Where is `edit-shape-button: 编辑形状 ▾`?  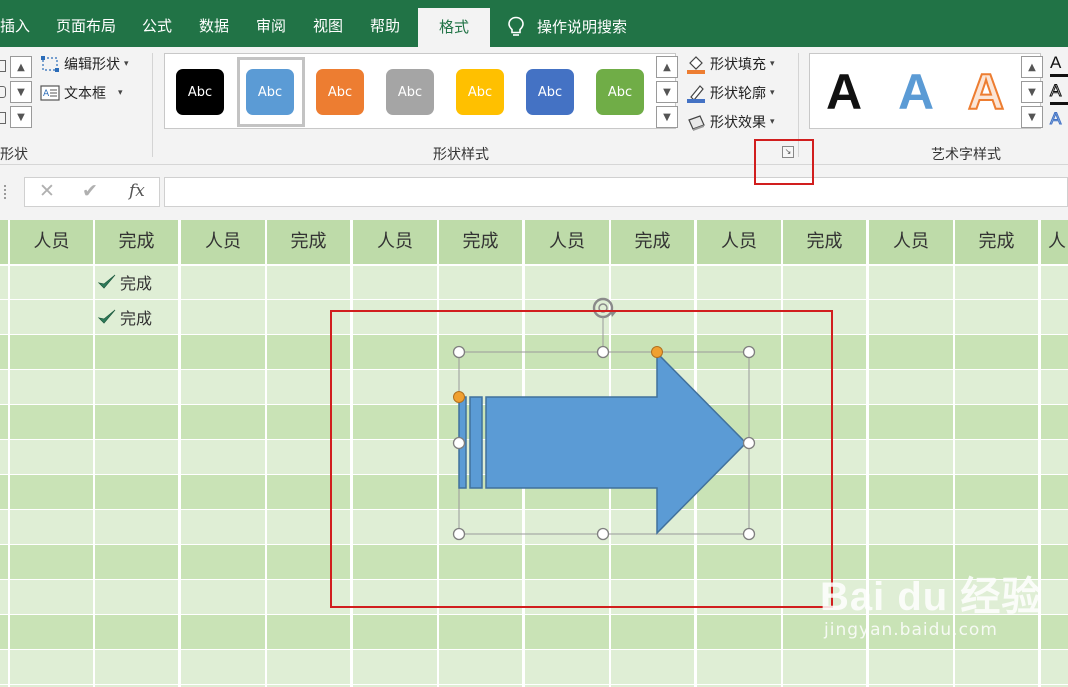 edit-shape-button: 编辑形状 ▾ is located at coordinates (84, 64).